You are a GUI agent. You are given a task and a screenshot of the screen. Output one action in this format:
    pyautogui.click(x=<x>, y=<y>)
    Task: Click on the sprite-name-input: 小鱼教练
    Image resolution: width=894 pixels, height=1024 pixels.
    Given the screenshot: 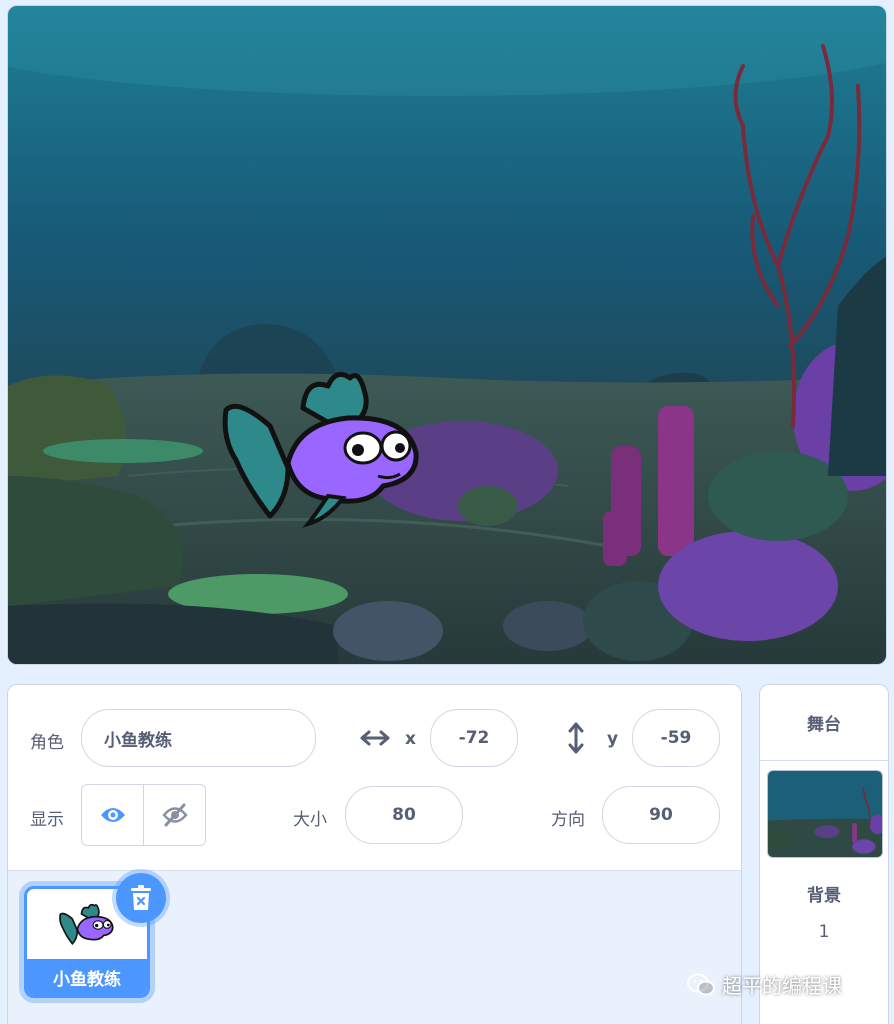 What is the action you would take?
    pyautogui.click(x=198, y=738)
    